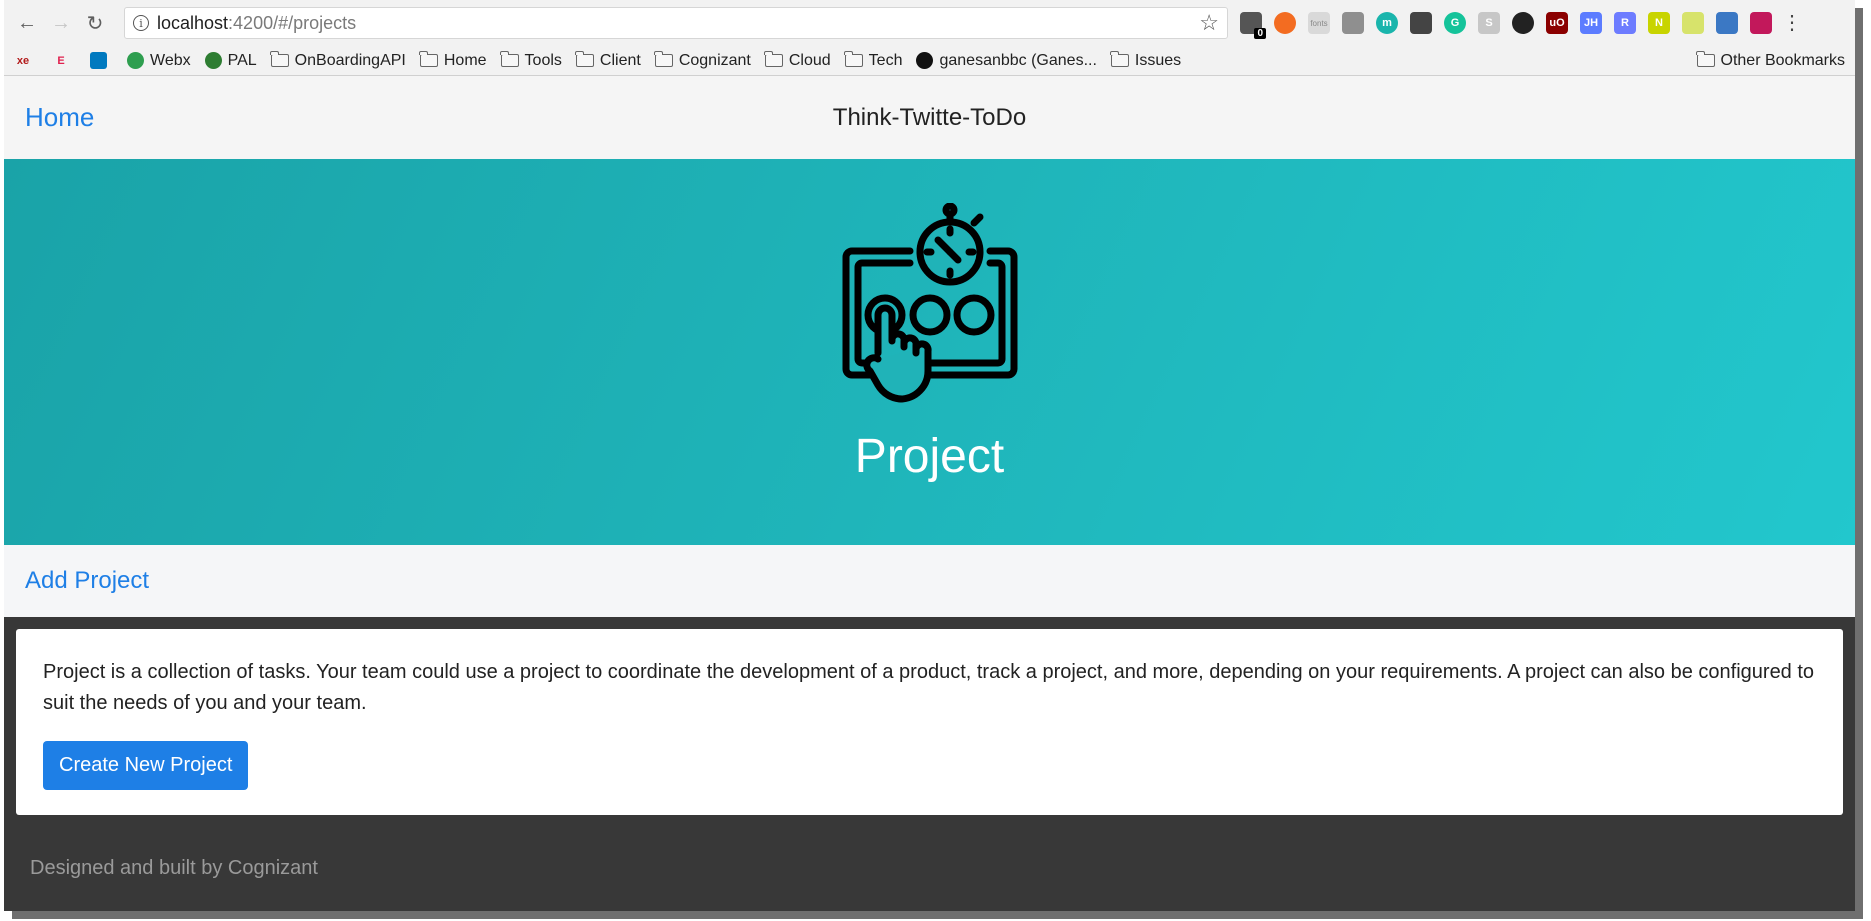 This screenshot has width=1871, height=921. What do you see at coordinates (1659, 23) in the screenshot?
I see `n-ext-icon: N` at bounding box center [1659, 23].